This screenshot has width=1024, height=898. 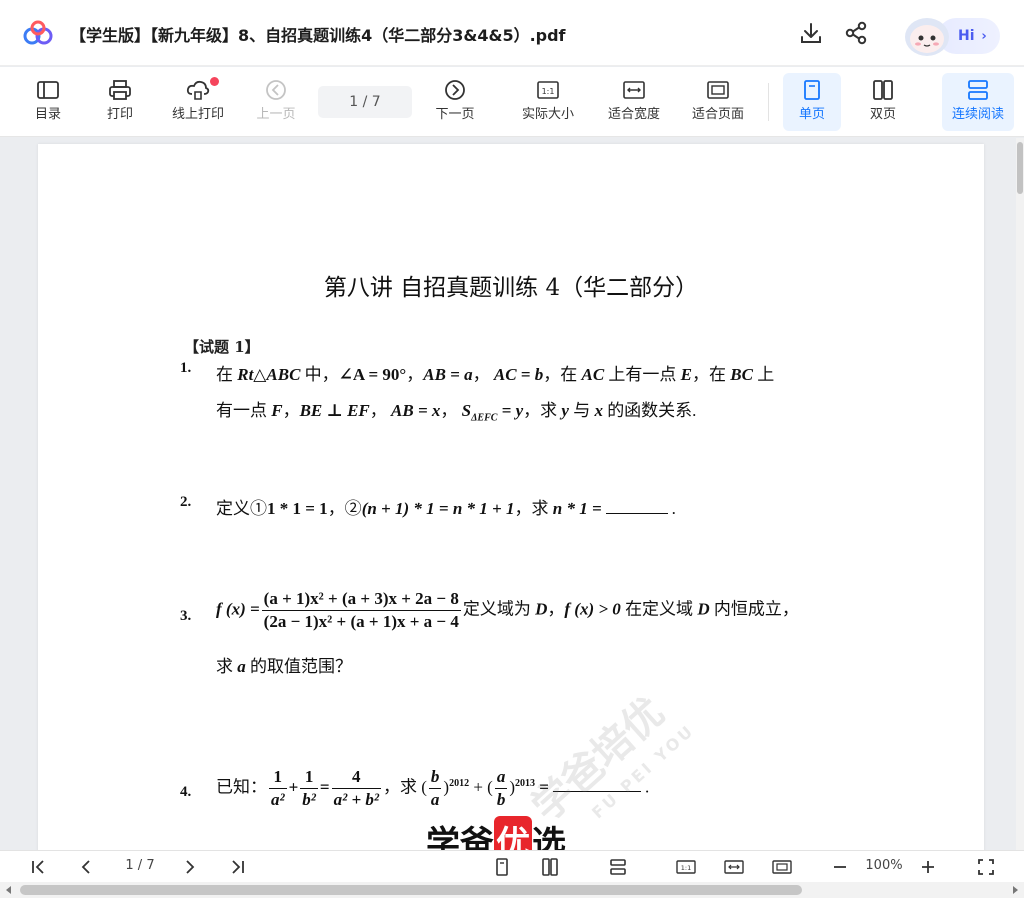 What do you see at coordinates (548, 102) in the screenshot?
I see `actual-size-button: 1:1 实际大小` at bounding box center [548, 102].